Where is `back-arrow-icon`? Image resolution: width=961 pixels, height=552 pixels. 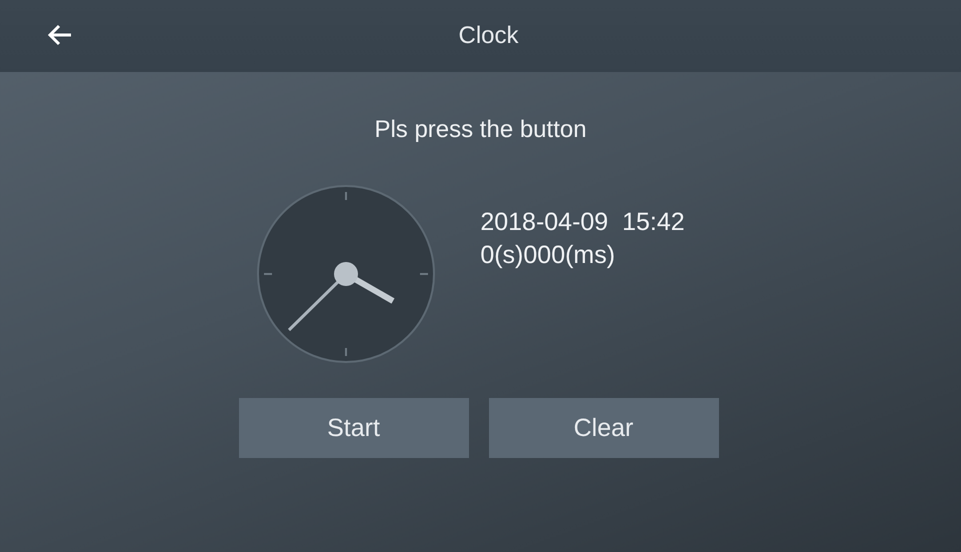
back-arrow-icon is located at coordinates (60, 35).